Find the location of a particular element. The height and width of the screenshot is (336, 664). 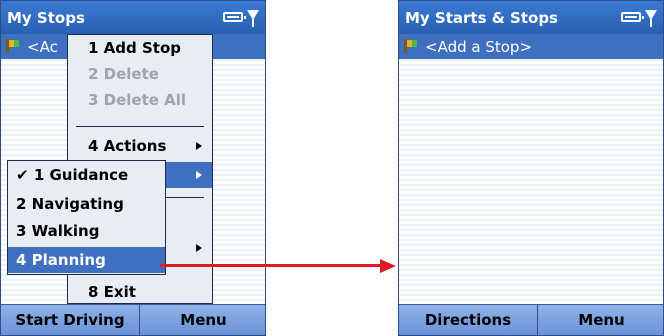

checkmark-icon: ✔ is located at coordinates (22, 175).